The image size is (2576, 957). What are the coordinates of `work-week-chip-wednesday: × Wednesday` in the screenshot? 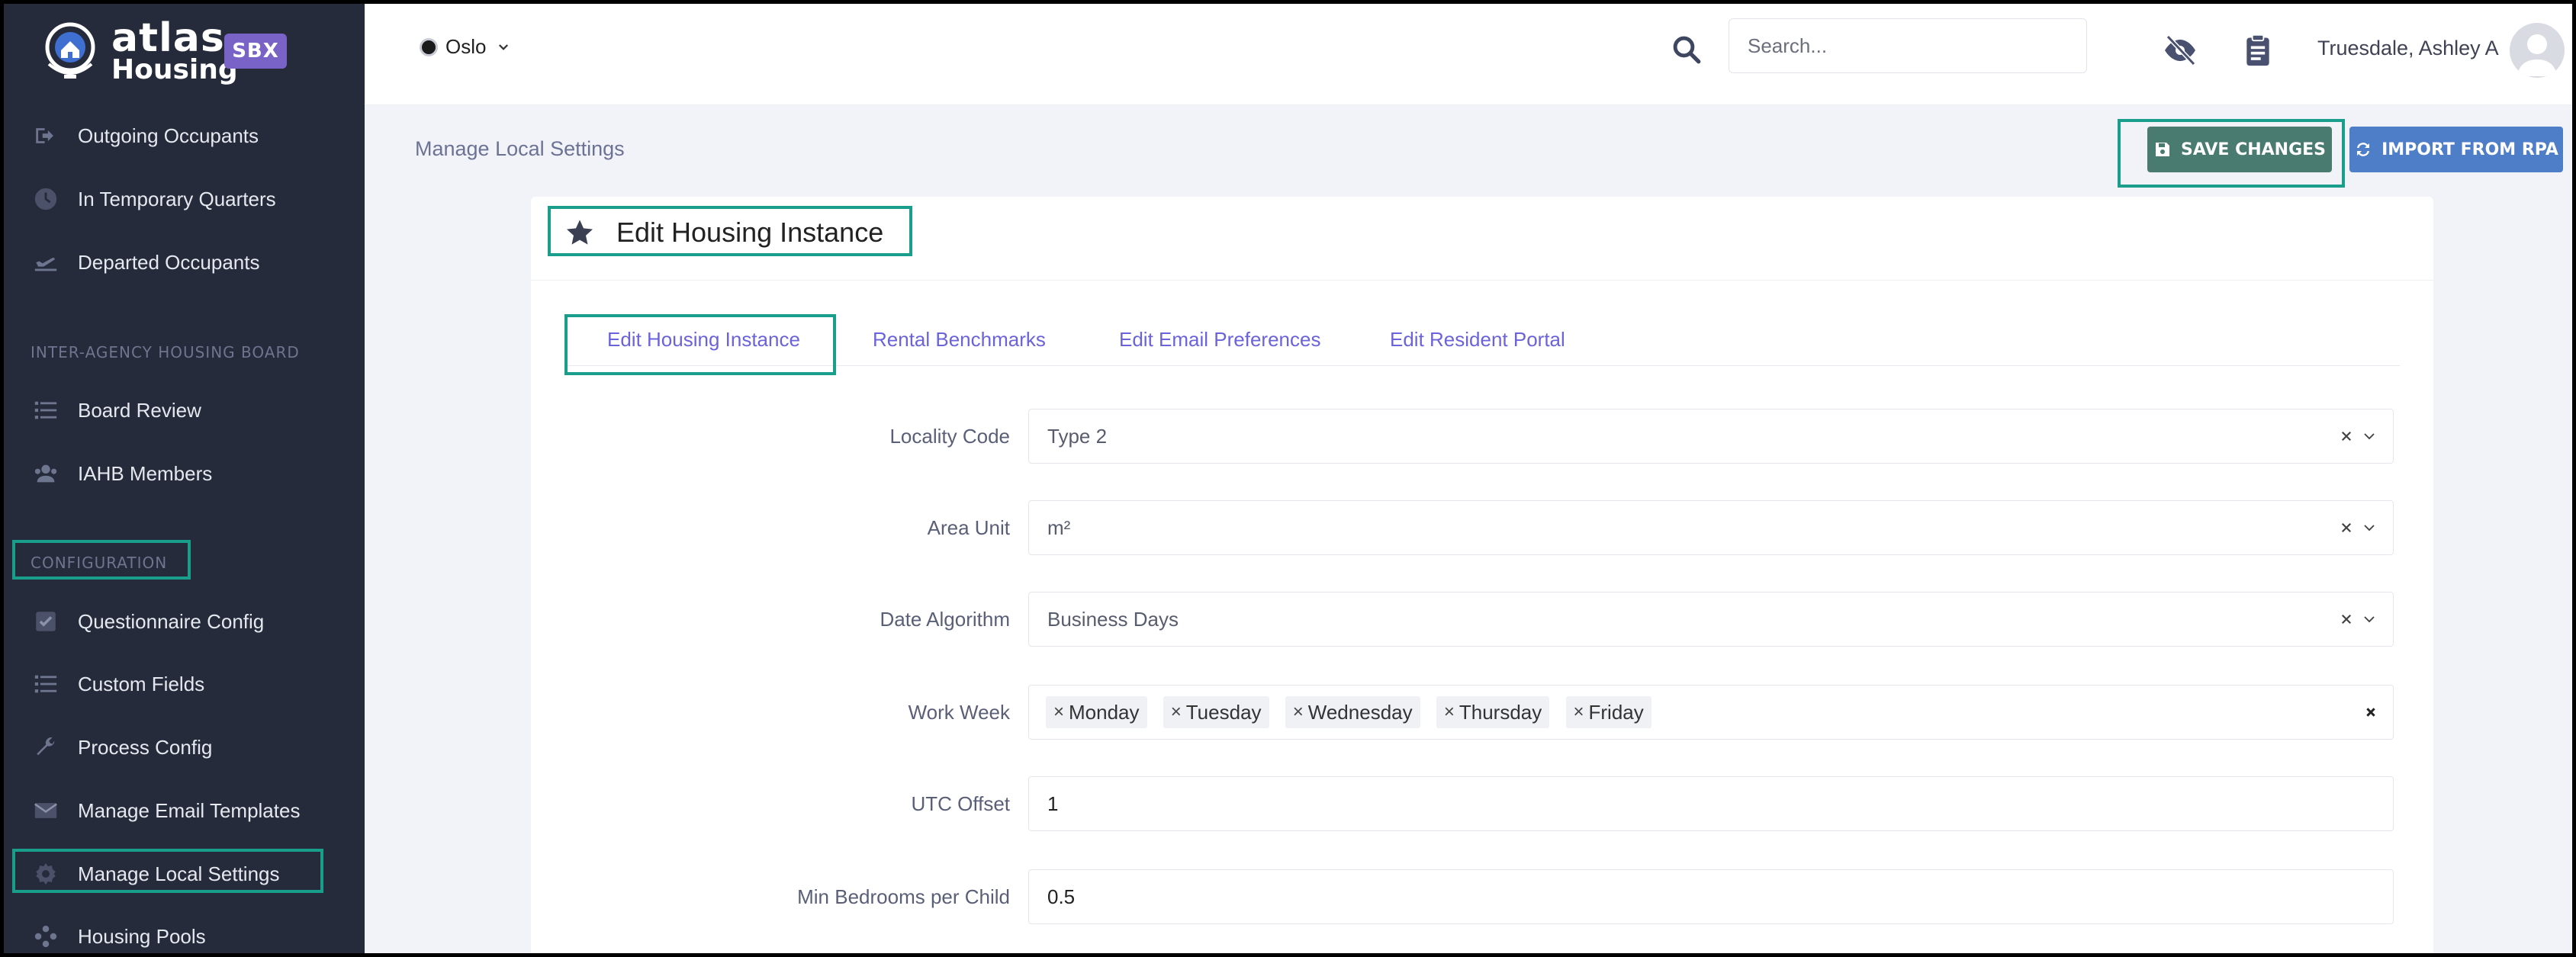 It's located at (1352, 712).